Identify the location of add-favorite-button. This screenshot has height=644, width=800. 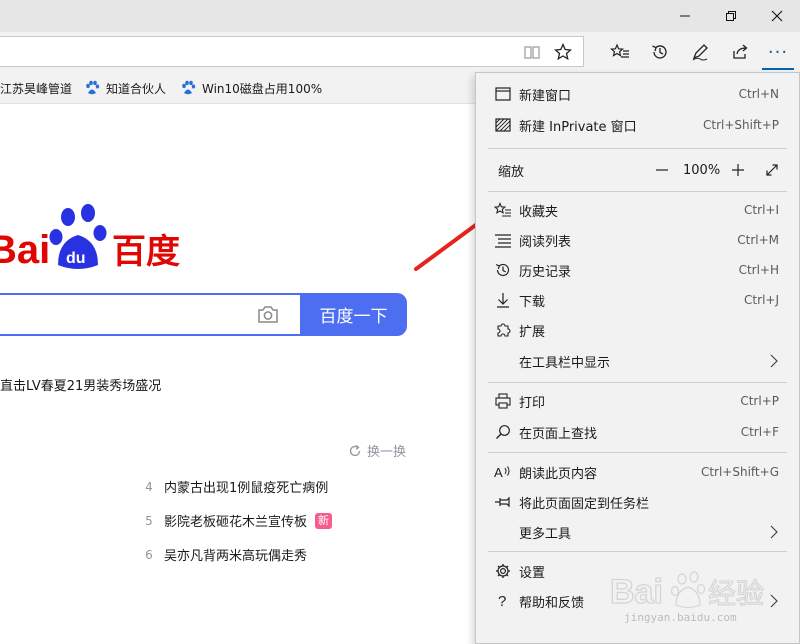
(563, 52).